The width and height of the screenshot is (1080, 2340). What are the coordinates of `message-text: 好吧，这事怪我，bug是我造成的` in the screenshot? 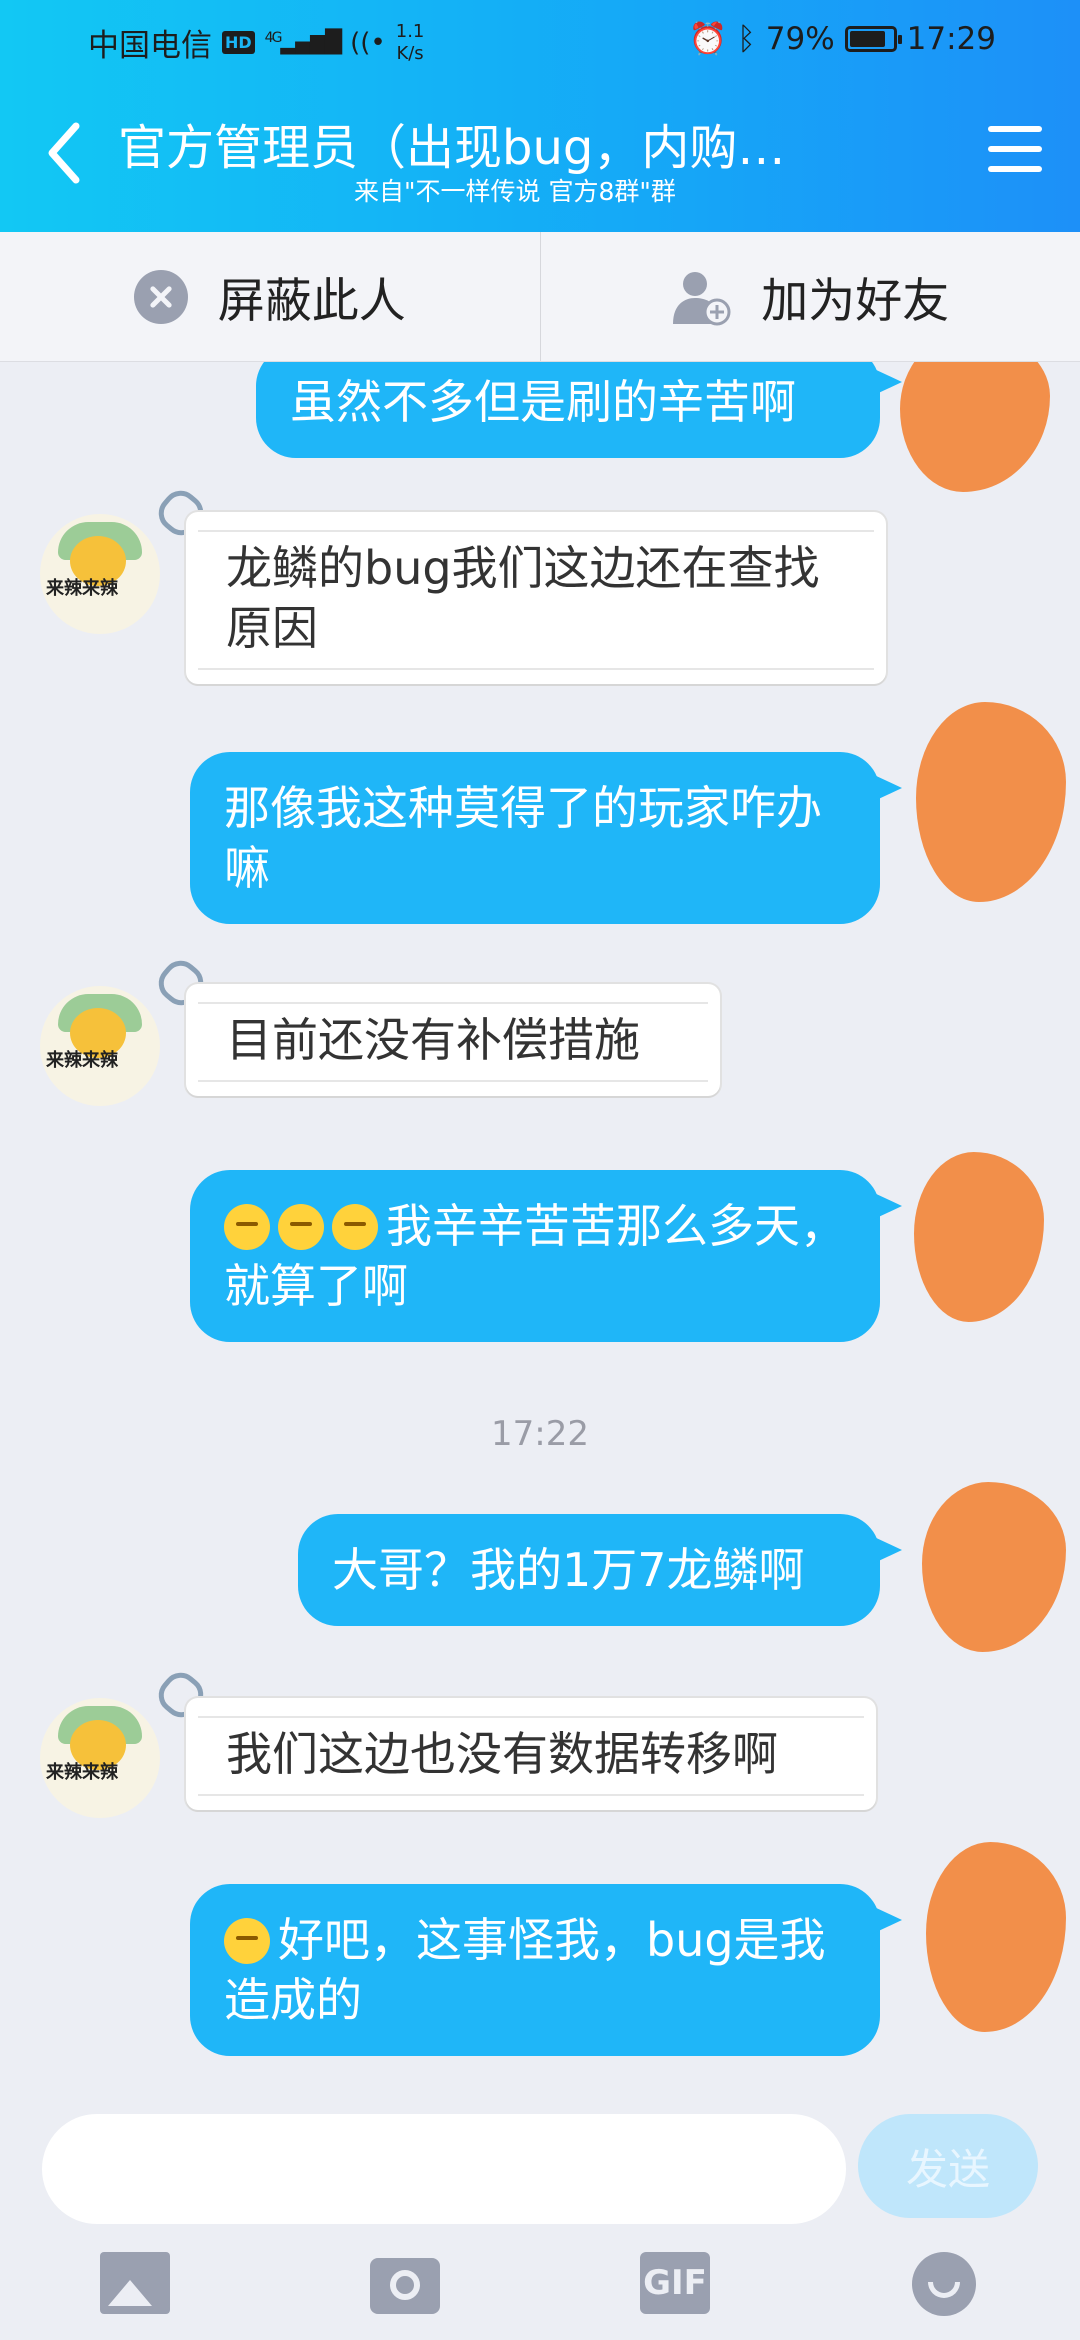 It's located at (525, 1970).